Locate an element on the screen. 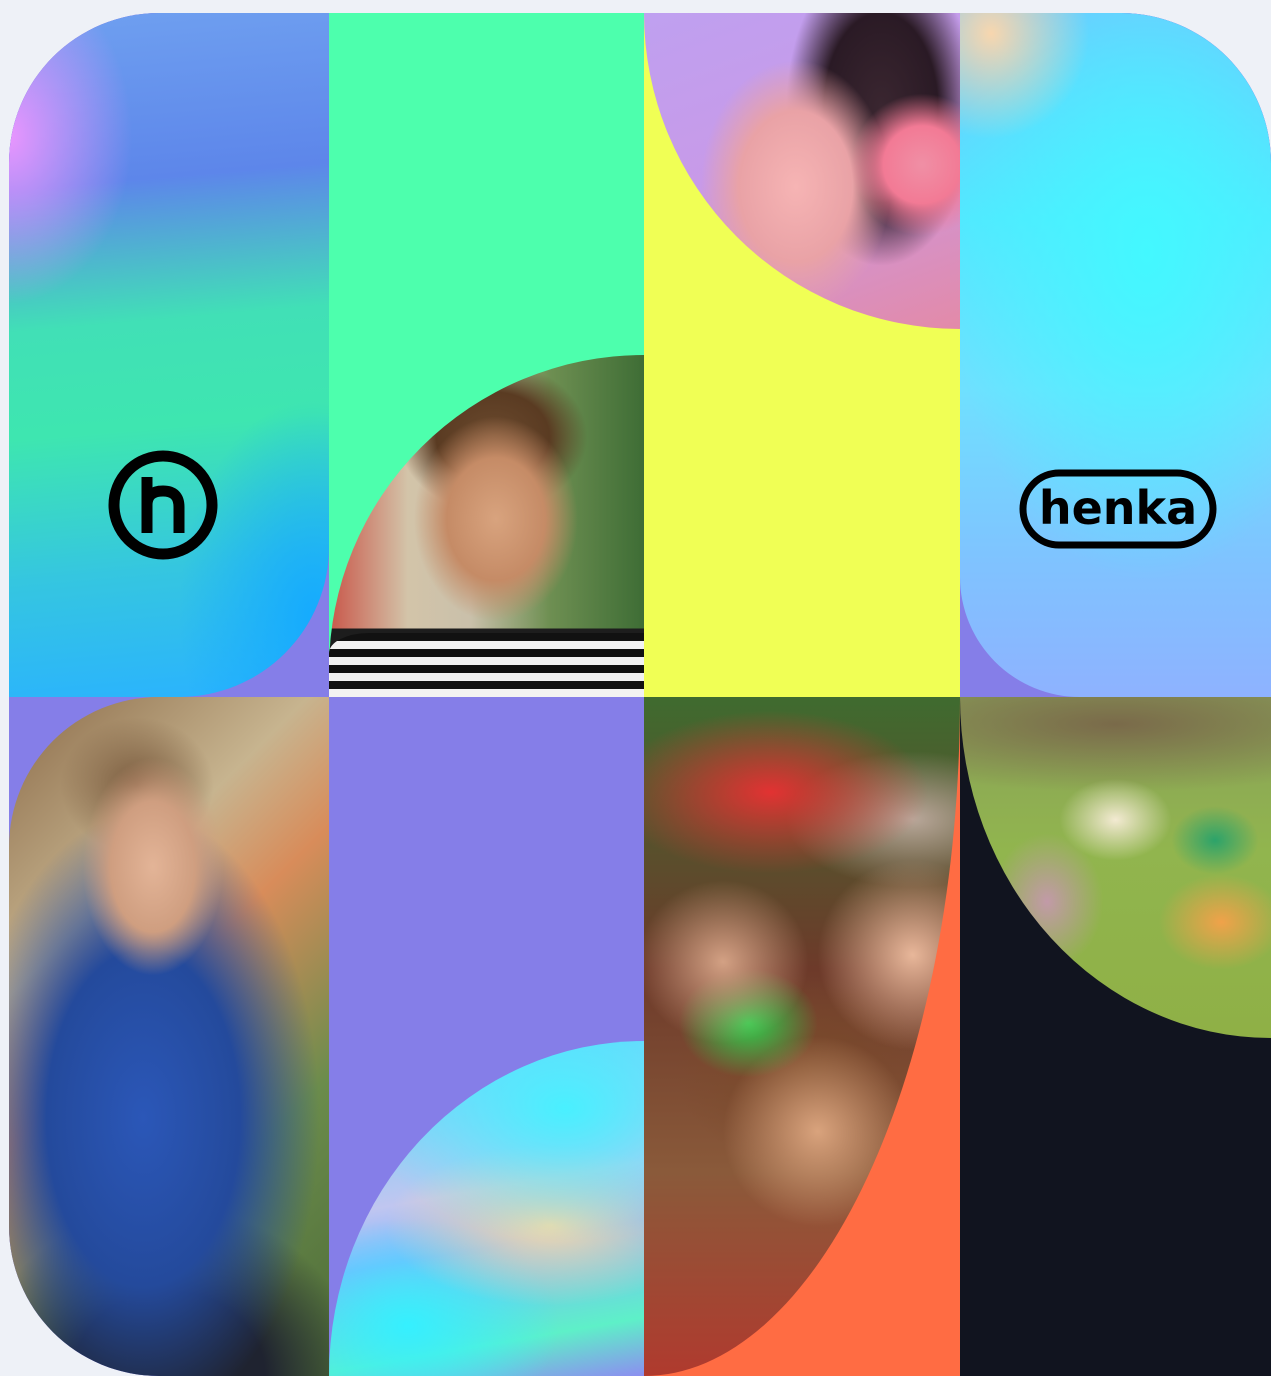 This screenshot has width=1271, height=1376. cyan-gradient is located at coordinates (1115, 355).